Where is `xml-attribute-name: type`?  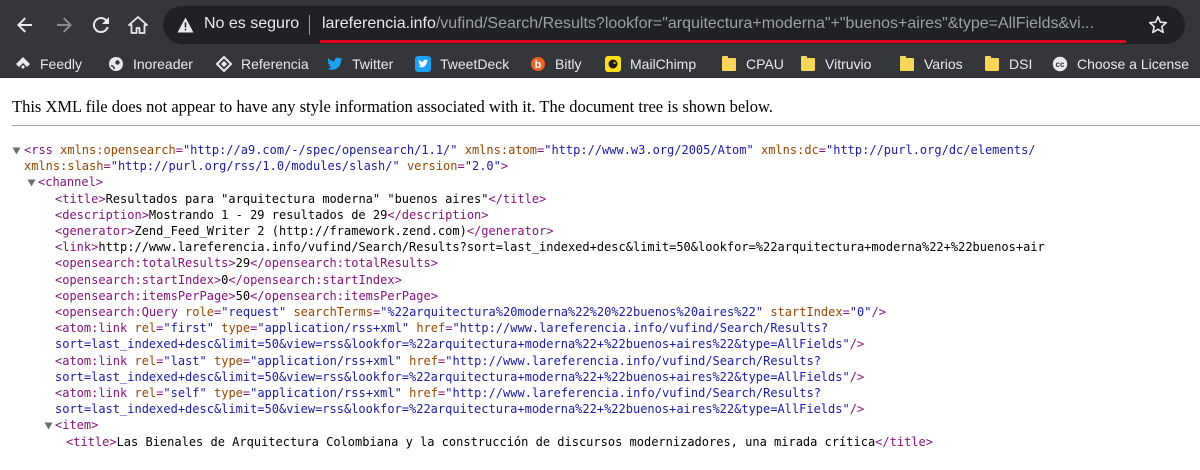 xml-attribute-name: type is located at coordinates (236, 328).